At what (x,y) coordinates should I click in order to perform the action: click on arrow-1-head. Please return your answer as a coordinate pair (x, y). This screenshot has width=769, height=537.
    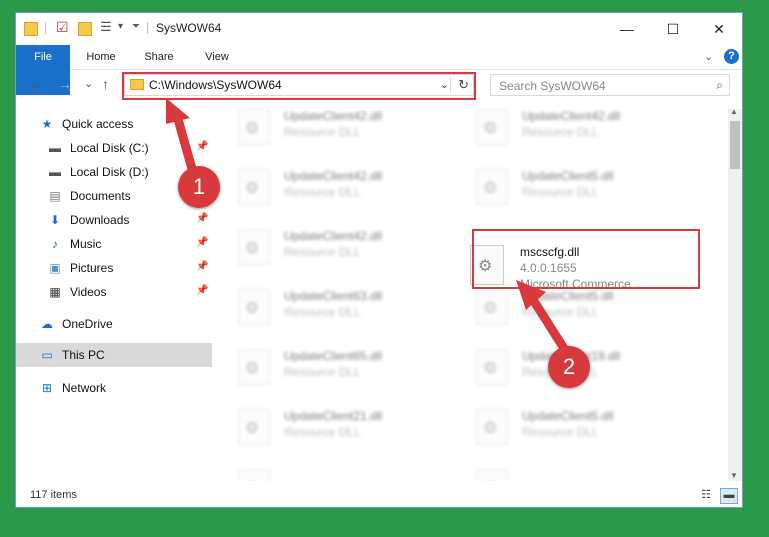
    Looking at the image, I should click on (178, 111).